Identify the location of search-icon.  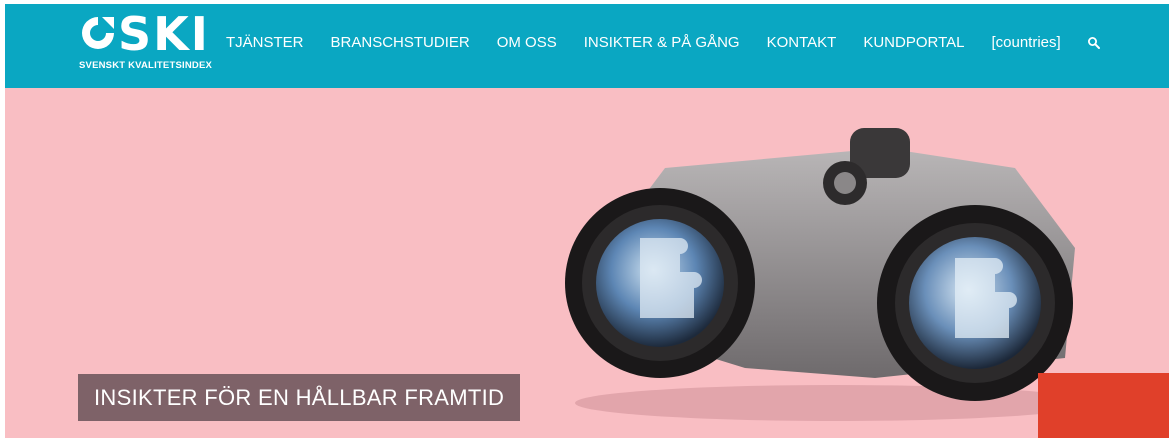
(1094, 43).